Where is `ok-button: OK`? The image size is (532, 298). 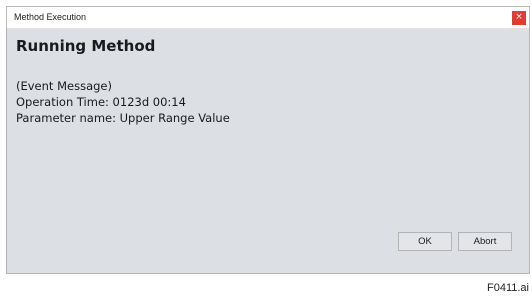
ok-button: OK is located at coordinates (425, 241).